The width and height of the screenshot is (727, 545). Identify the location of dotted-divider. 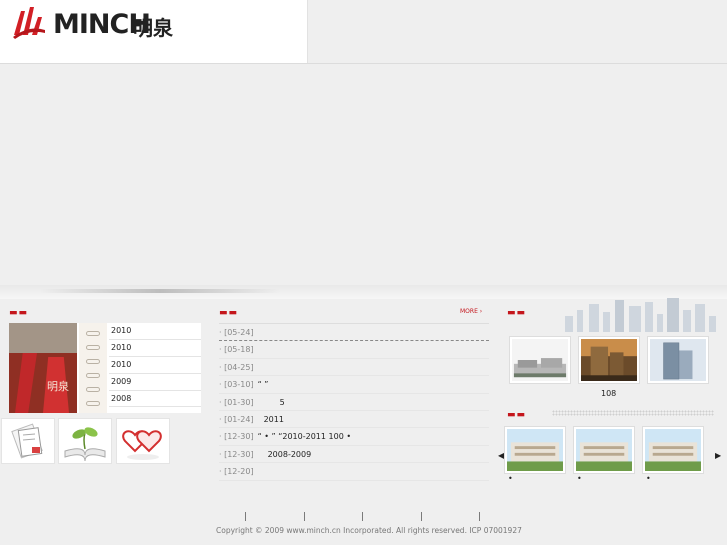
(633, 413).